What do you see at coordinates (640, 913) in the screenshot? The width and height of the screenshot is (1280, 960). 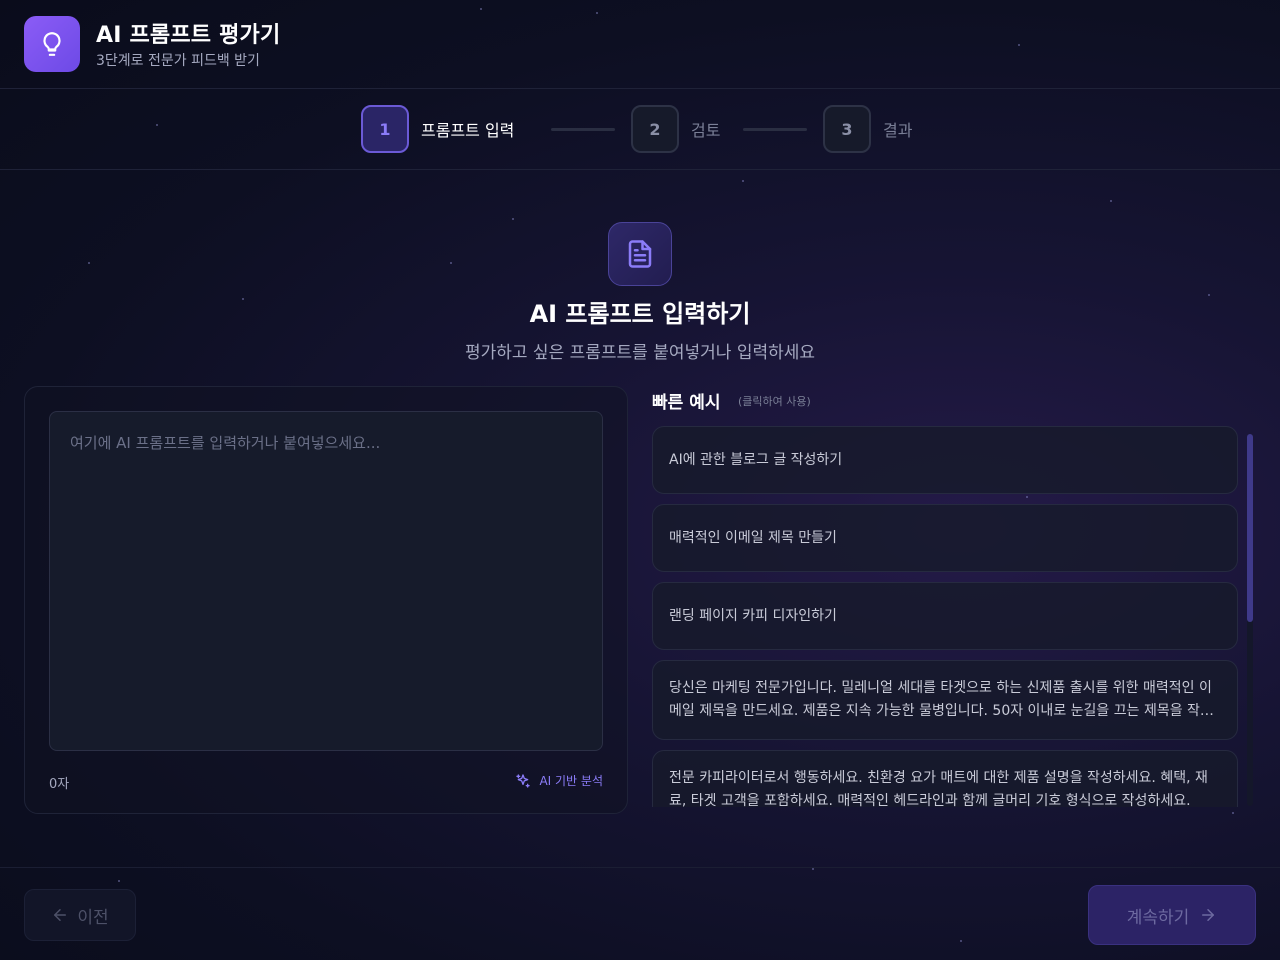 I see `footer-nav: 이전 계속하기` at bounding box center [640, 913].